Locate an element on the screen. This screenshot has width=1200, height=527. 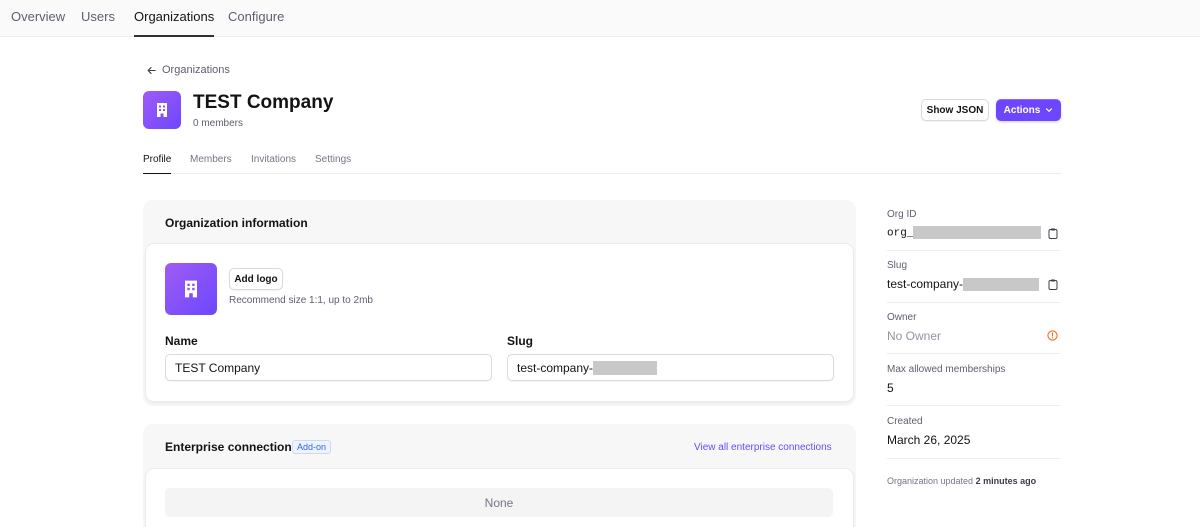
created-row: Created March 26, 2025 is located at coordinates (973, 437).